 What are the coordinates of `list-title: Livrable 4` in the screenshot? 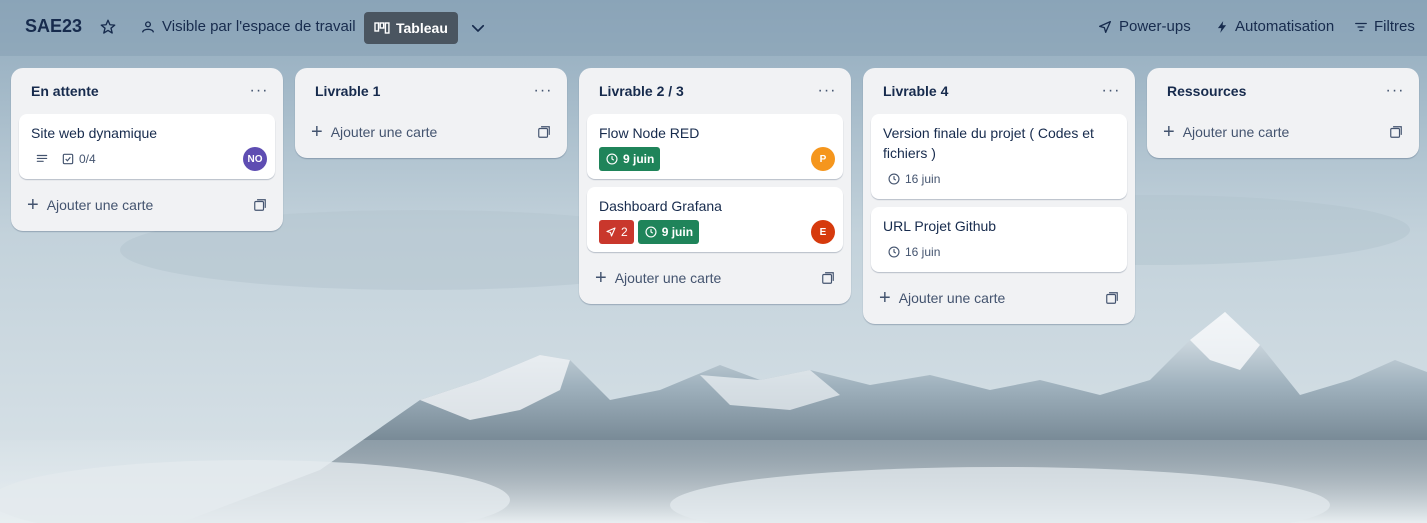 It's located at (915, 91).